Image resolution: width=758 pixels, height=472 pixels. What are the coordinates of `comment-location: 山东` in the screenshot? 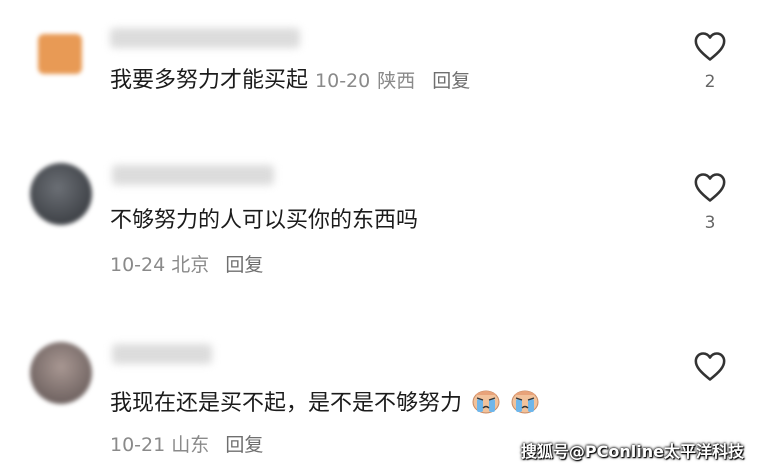 It's located at (190, 445).